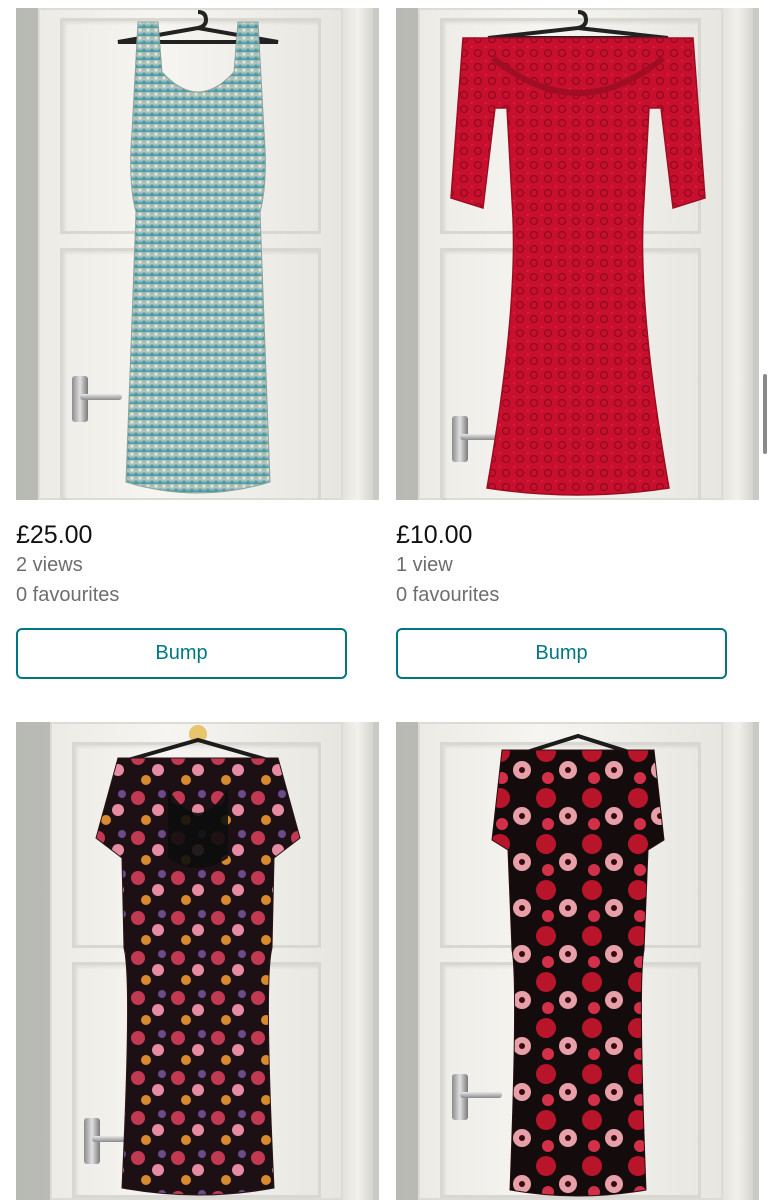  Describe the element at coordinates (434, 535) in the screenshot. I see `listing-price: £10.00` at that location.